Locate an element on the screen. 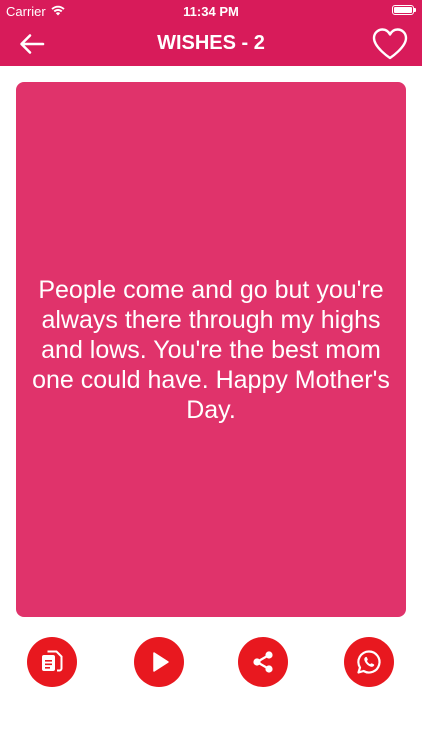 This screenshot has height=750, width=422. page-title: WISHES - 2 is located at coordinates (211, 43).